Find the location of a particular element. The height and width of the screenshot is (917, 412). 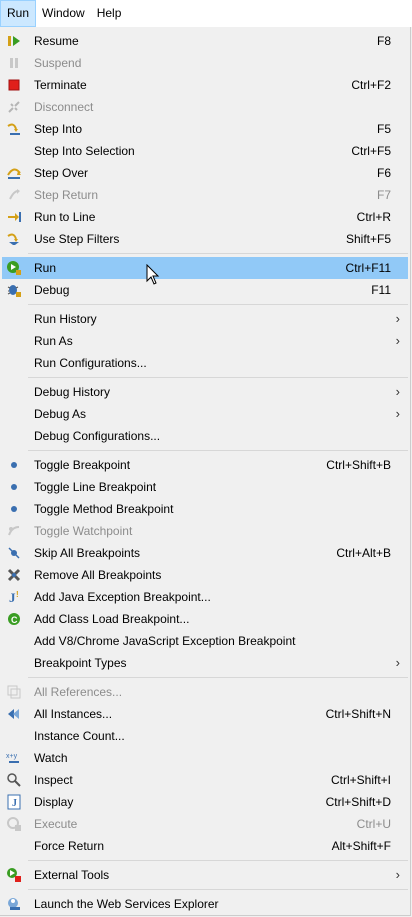

menu-item-resume: Resume F8 is located at coordinates (205, 41).